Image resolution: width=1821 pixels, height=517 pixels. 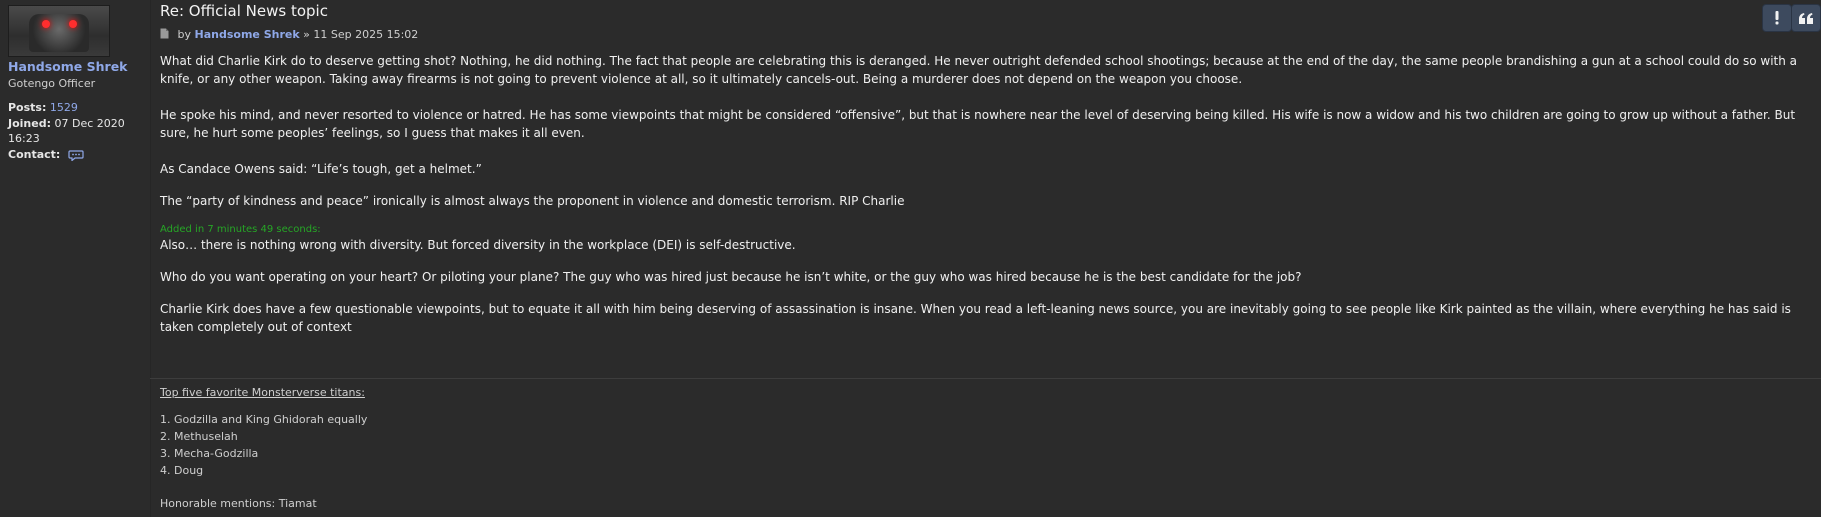 I want to click on post-author-link: Handsome Shrek, so click(x=247, y=34).